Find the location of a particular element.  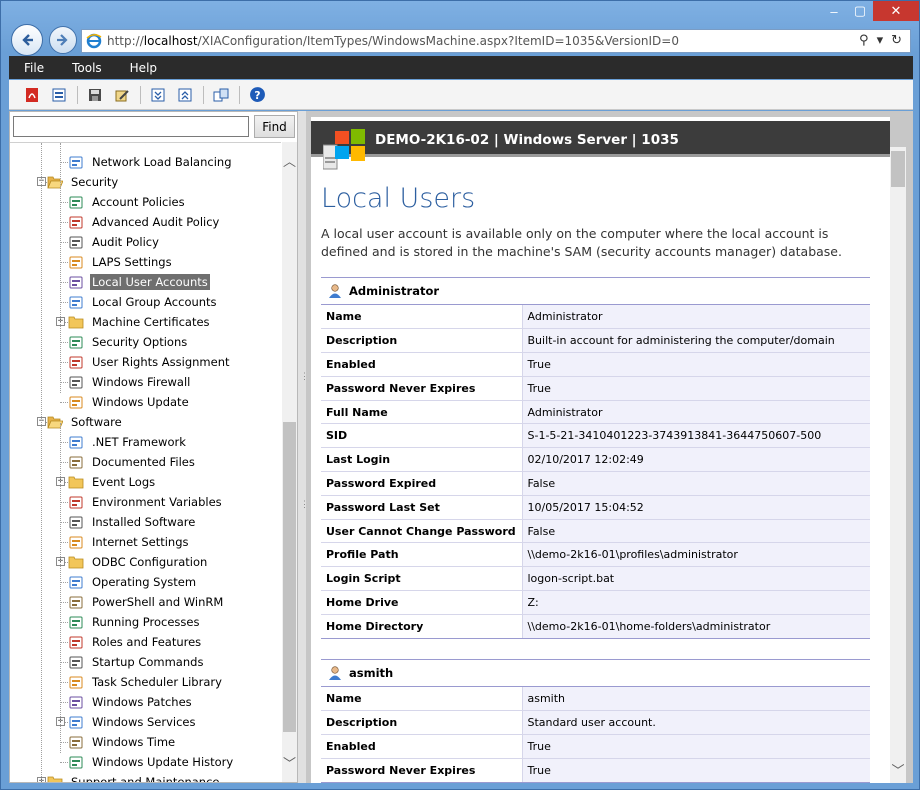

tree-item: Machine Certificates is located at coordinates (140, 322).